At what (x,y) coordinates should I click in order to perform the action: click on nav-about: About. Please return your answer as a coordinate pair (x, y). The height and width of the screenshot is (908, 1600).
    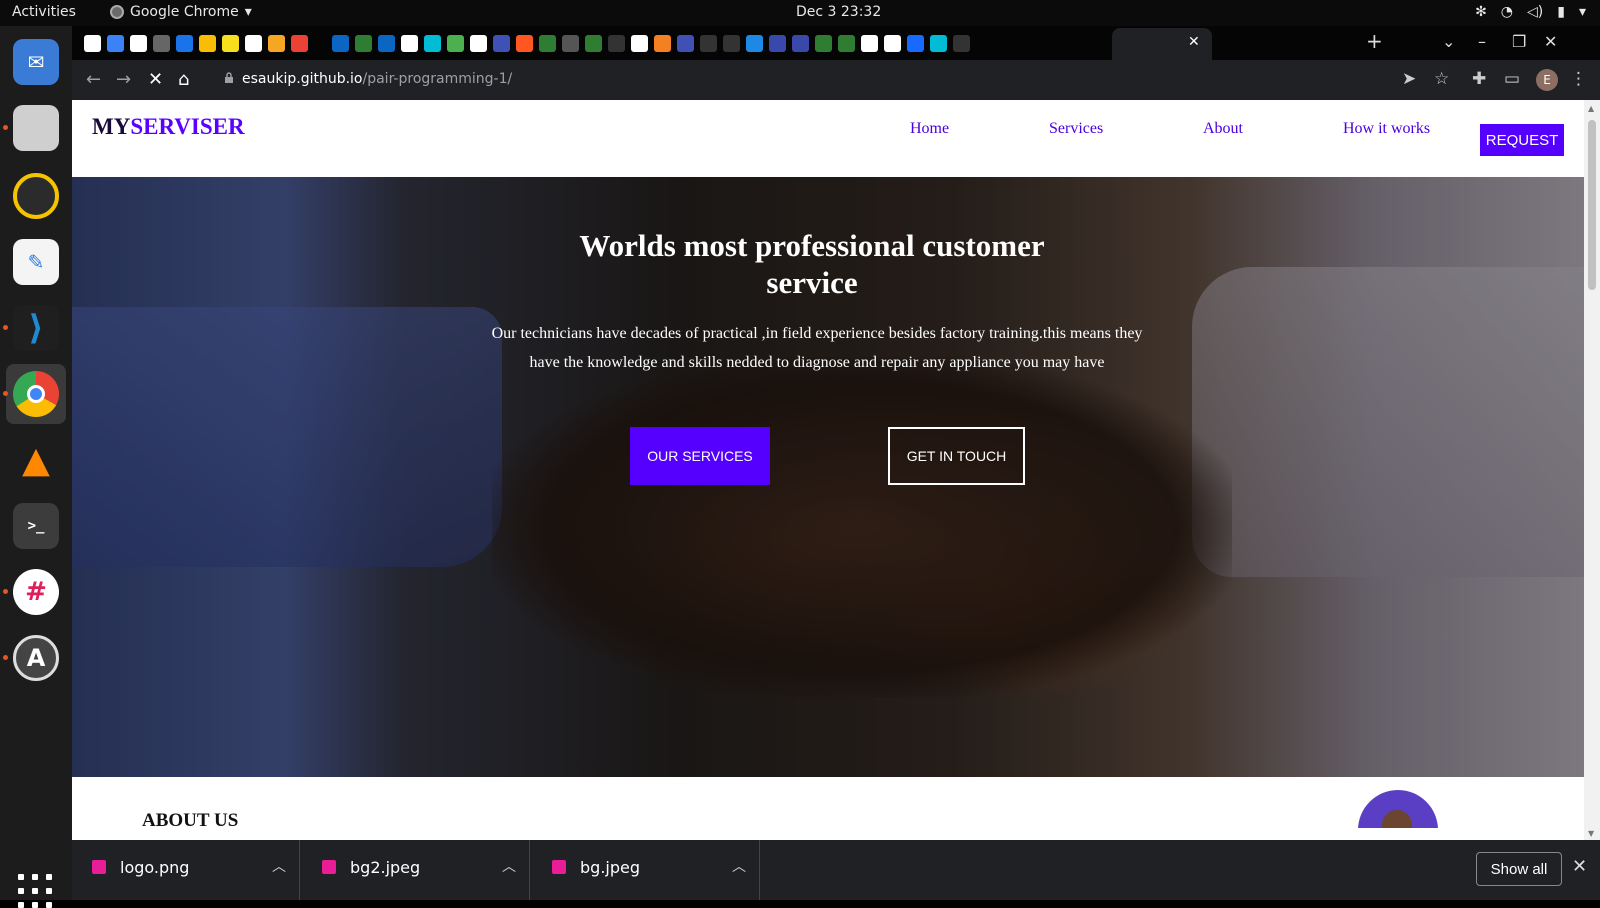
    Looking at the image, I should click on (1223, 129).